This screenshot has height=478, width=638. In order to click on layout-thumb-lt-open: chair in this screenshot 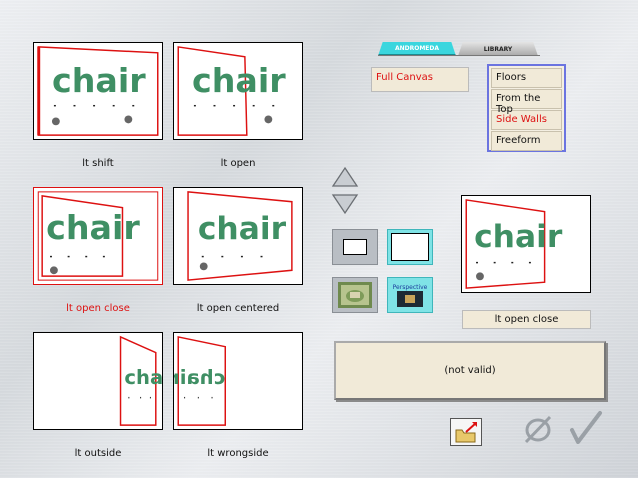, I will do `click(238, 91)`.